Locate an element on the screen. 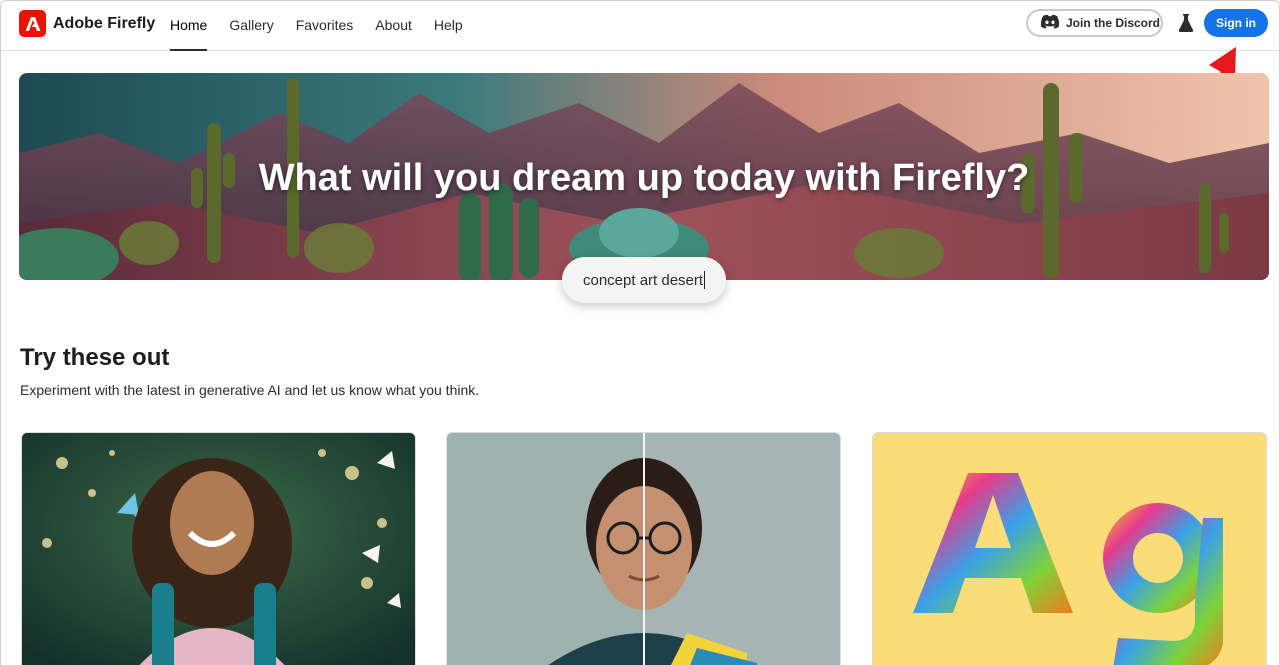 This screenshot has width=1280, height=665. join-discord-button: Join the Discord is located at coordinates (1094, 23).